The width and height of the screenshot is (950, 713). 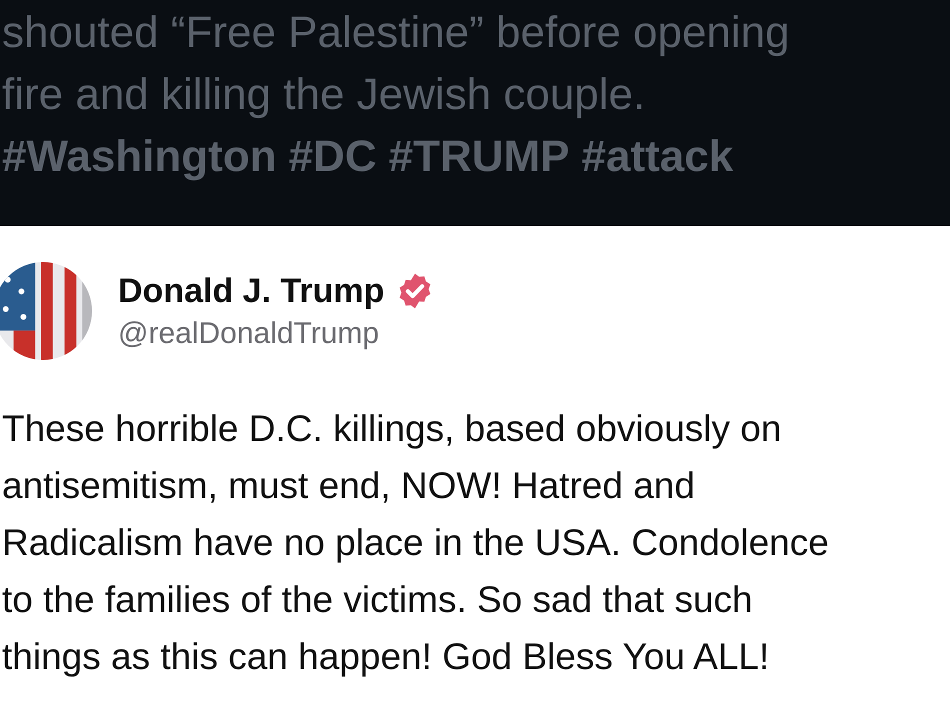 What do you see at coordinates (385, 657) in the screenshot?
I see `post-text-line: things as this can happen! God Bless You ALL!` at bounding box center [385, 657].